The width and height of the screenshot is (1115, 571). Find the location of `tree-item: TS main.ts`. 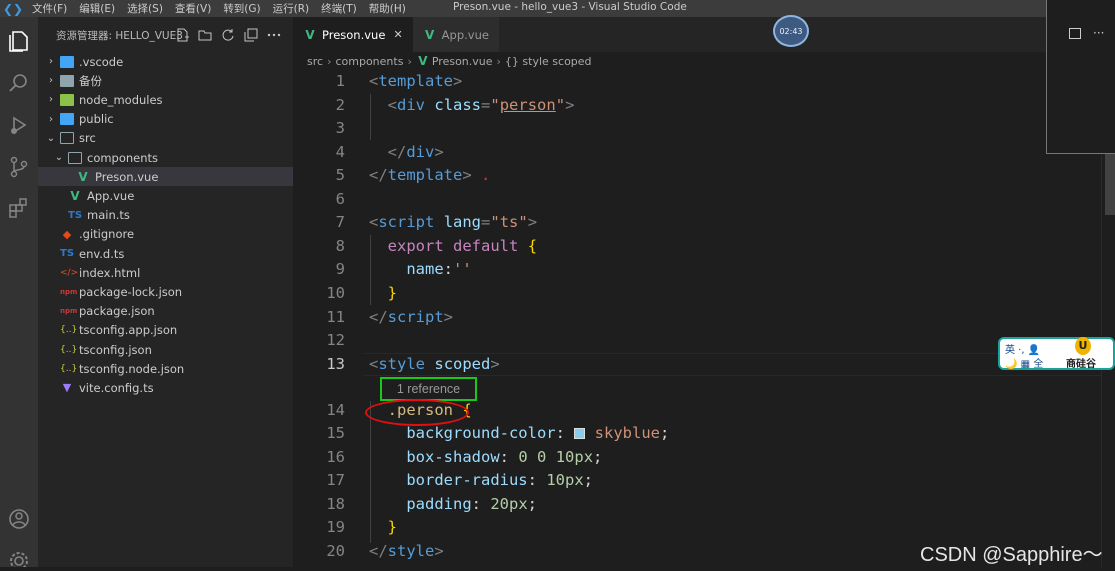

tree-item: TS main.ts is located at coordinates (165, 215).